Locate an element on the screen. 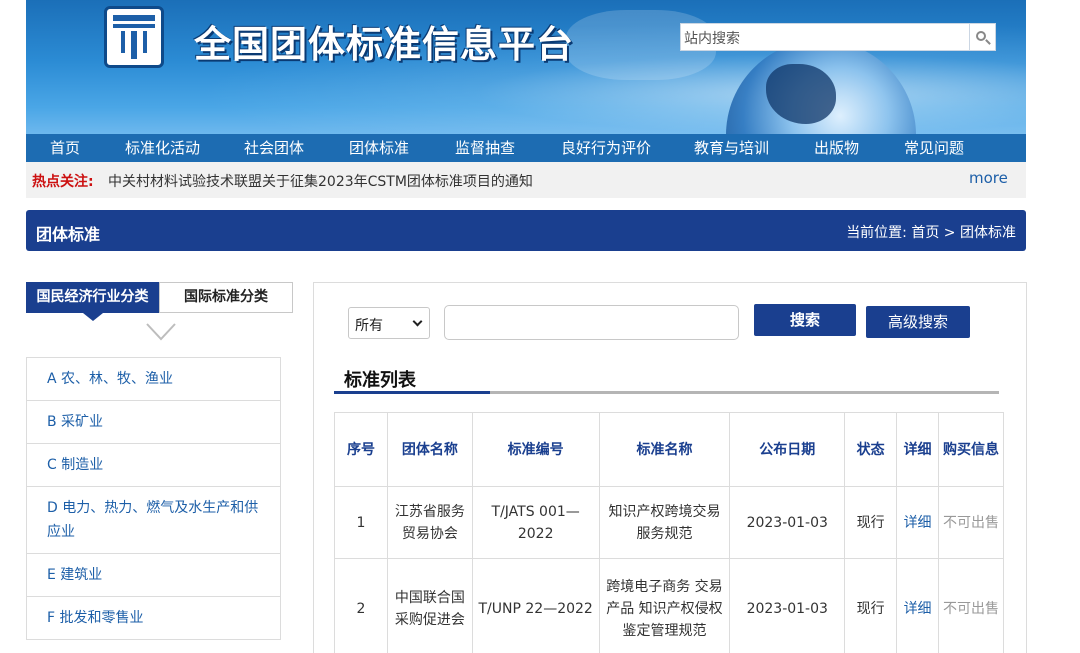  hot-news-link: 中关村材料试验技术联盟关于征集2023年CSTM团体标准项目的通知 is located at coordinates (320, 181).